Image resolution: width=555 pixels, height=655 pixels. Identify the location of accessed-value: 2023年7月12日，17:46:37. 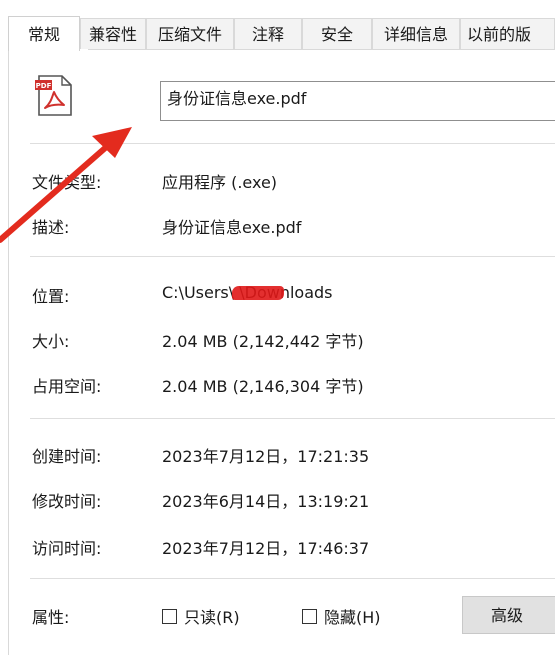
(266, 548).